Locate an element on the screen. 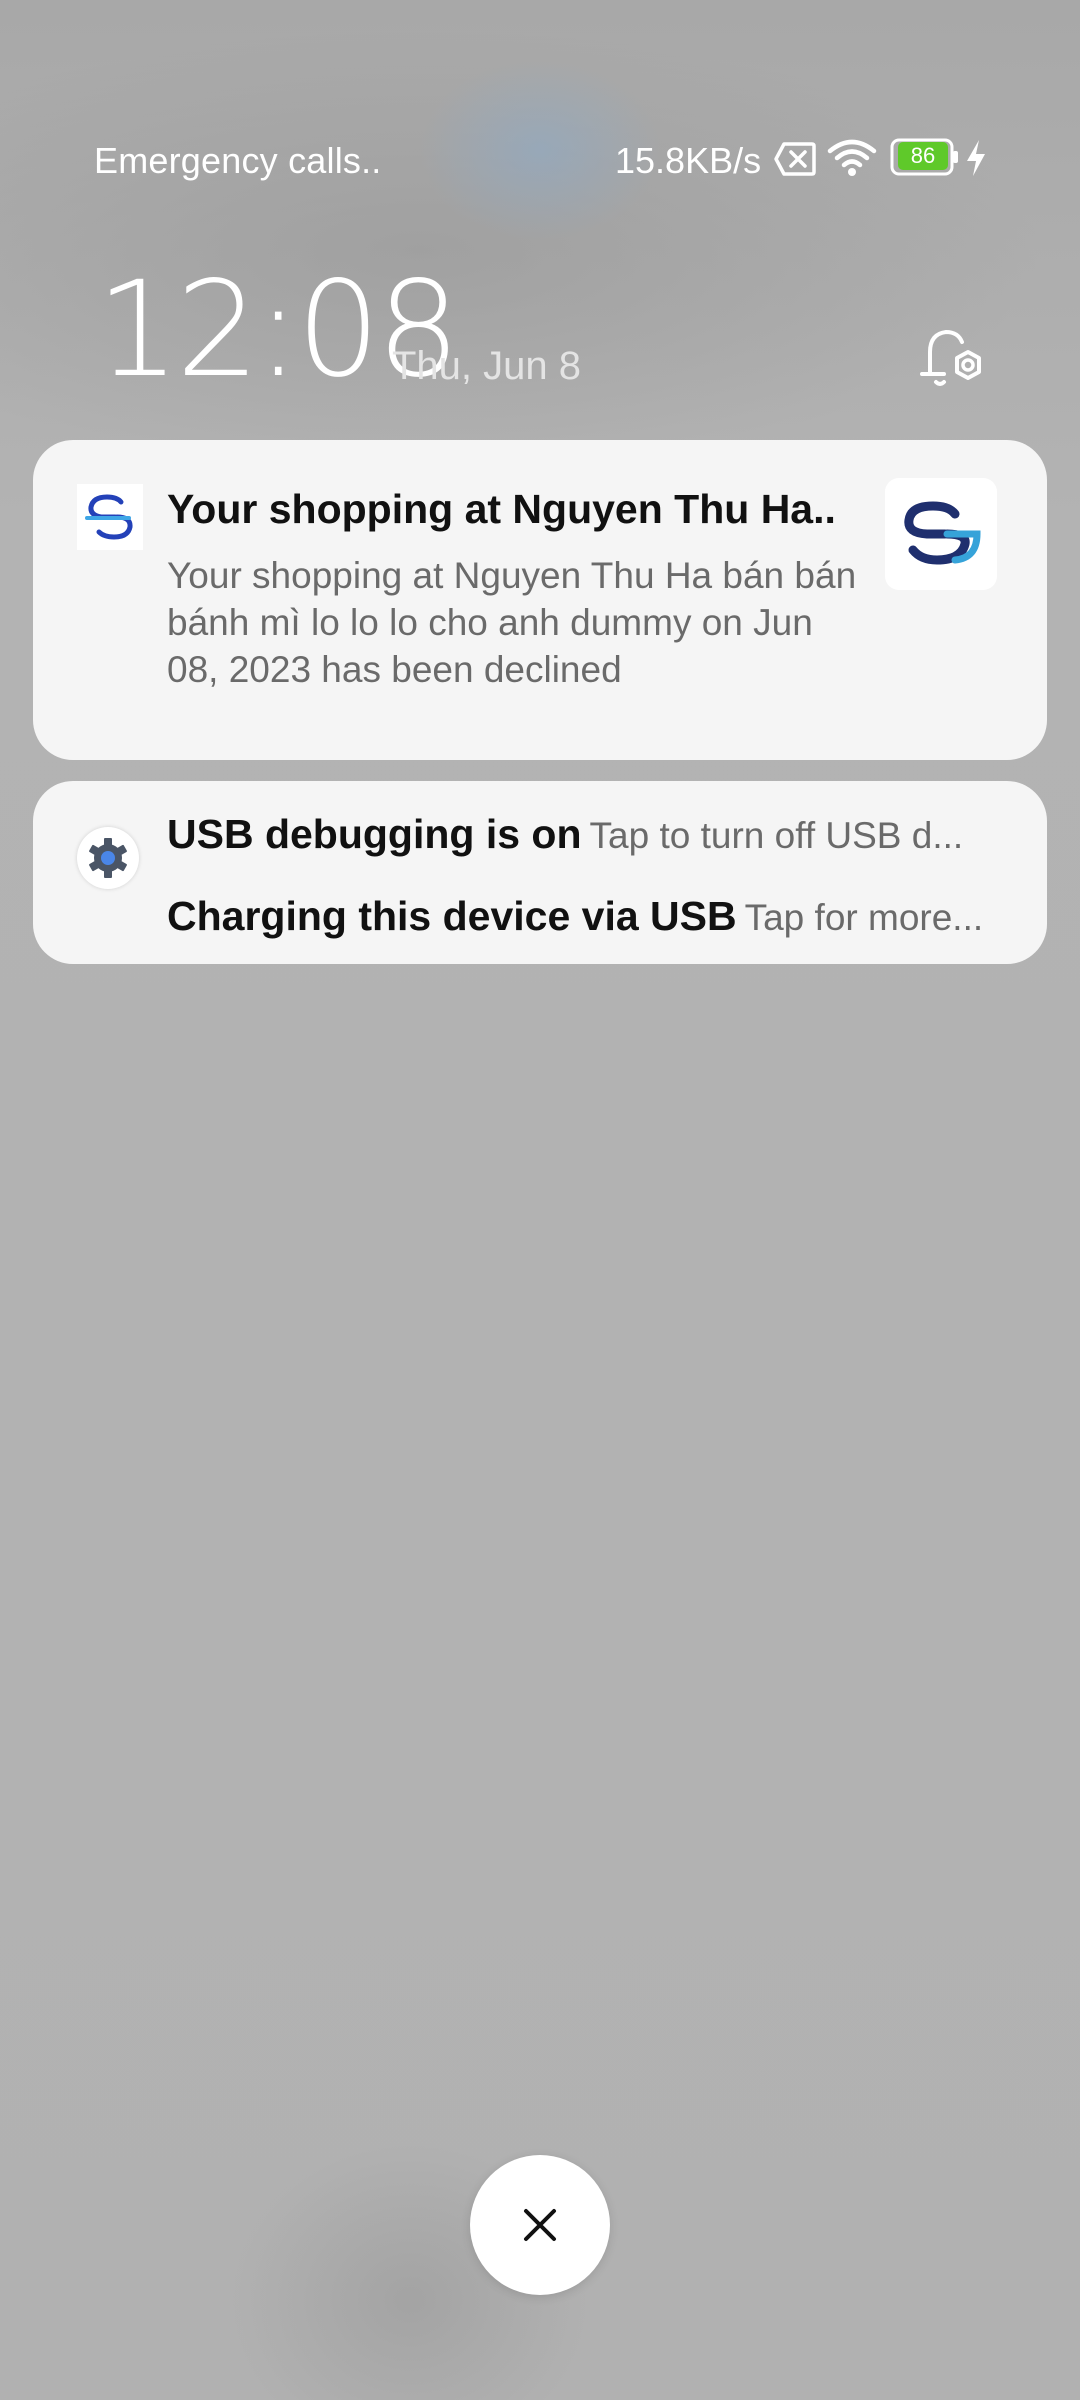 This screenshot has width=1080, height=2400. carrier-text: Emergency calls.. is located at coordinates (238, 160).